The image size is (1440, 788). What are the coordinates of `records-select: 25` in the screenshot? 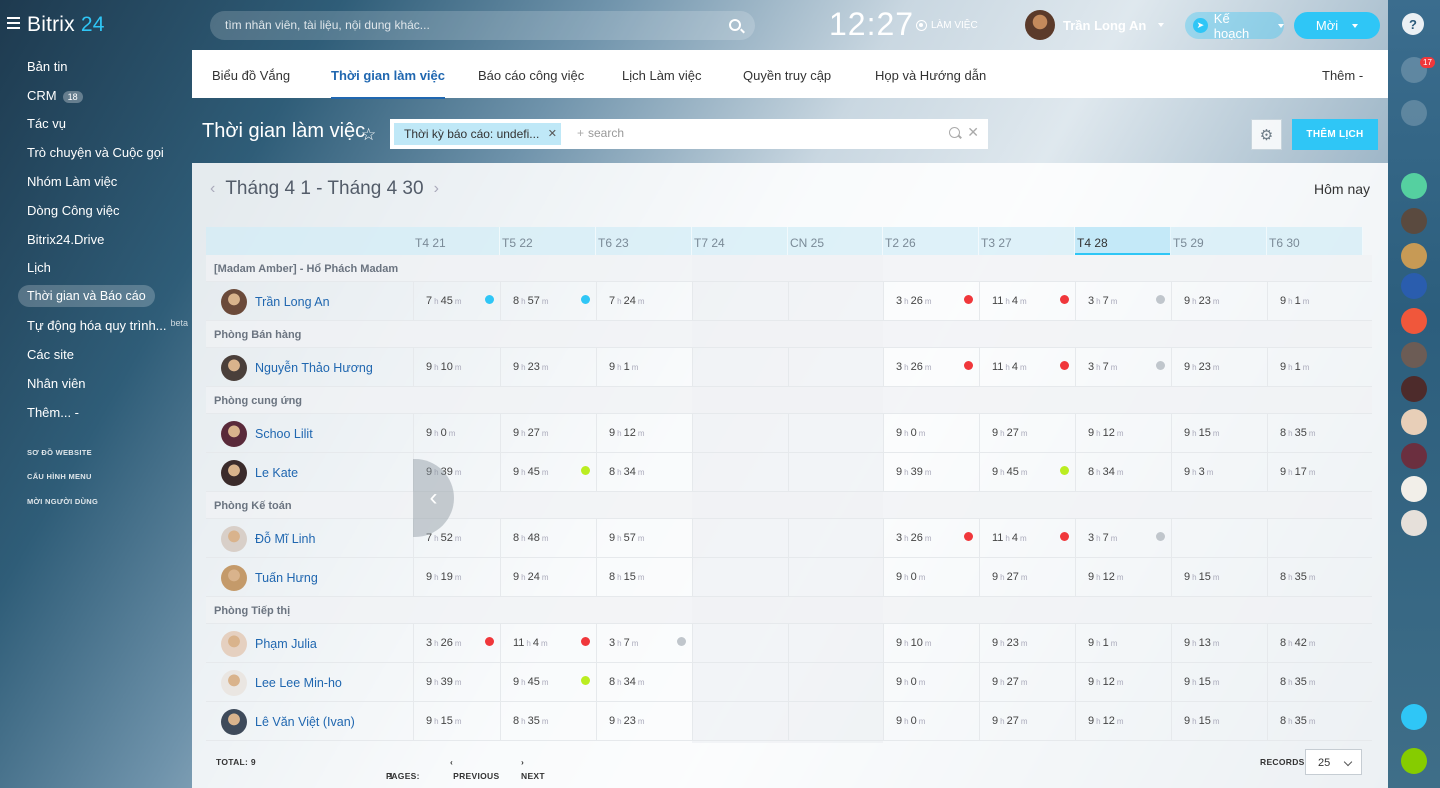 It's located at (1333, 762).